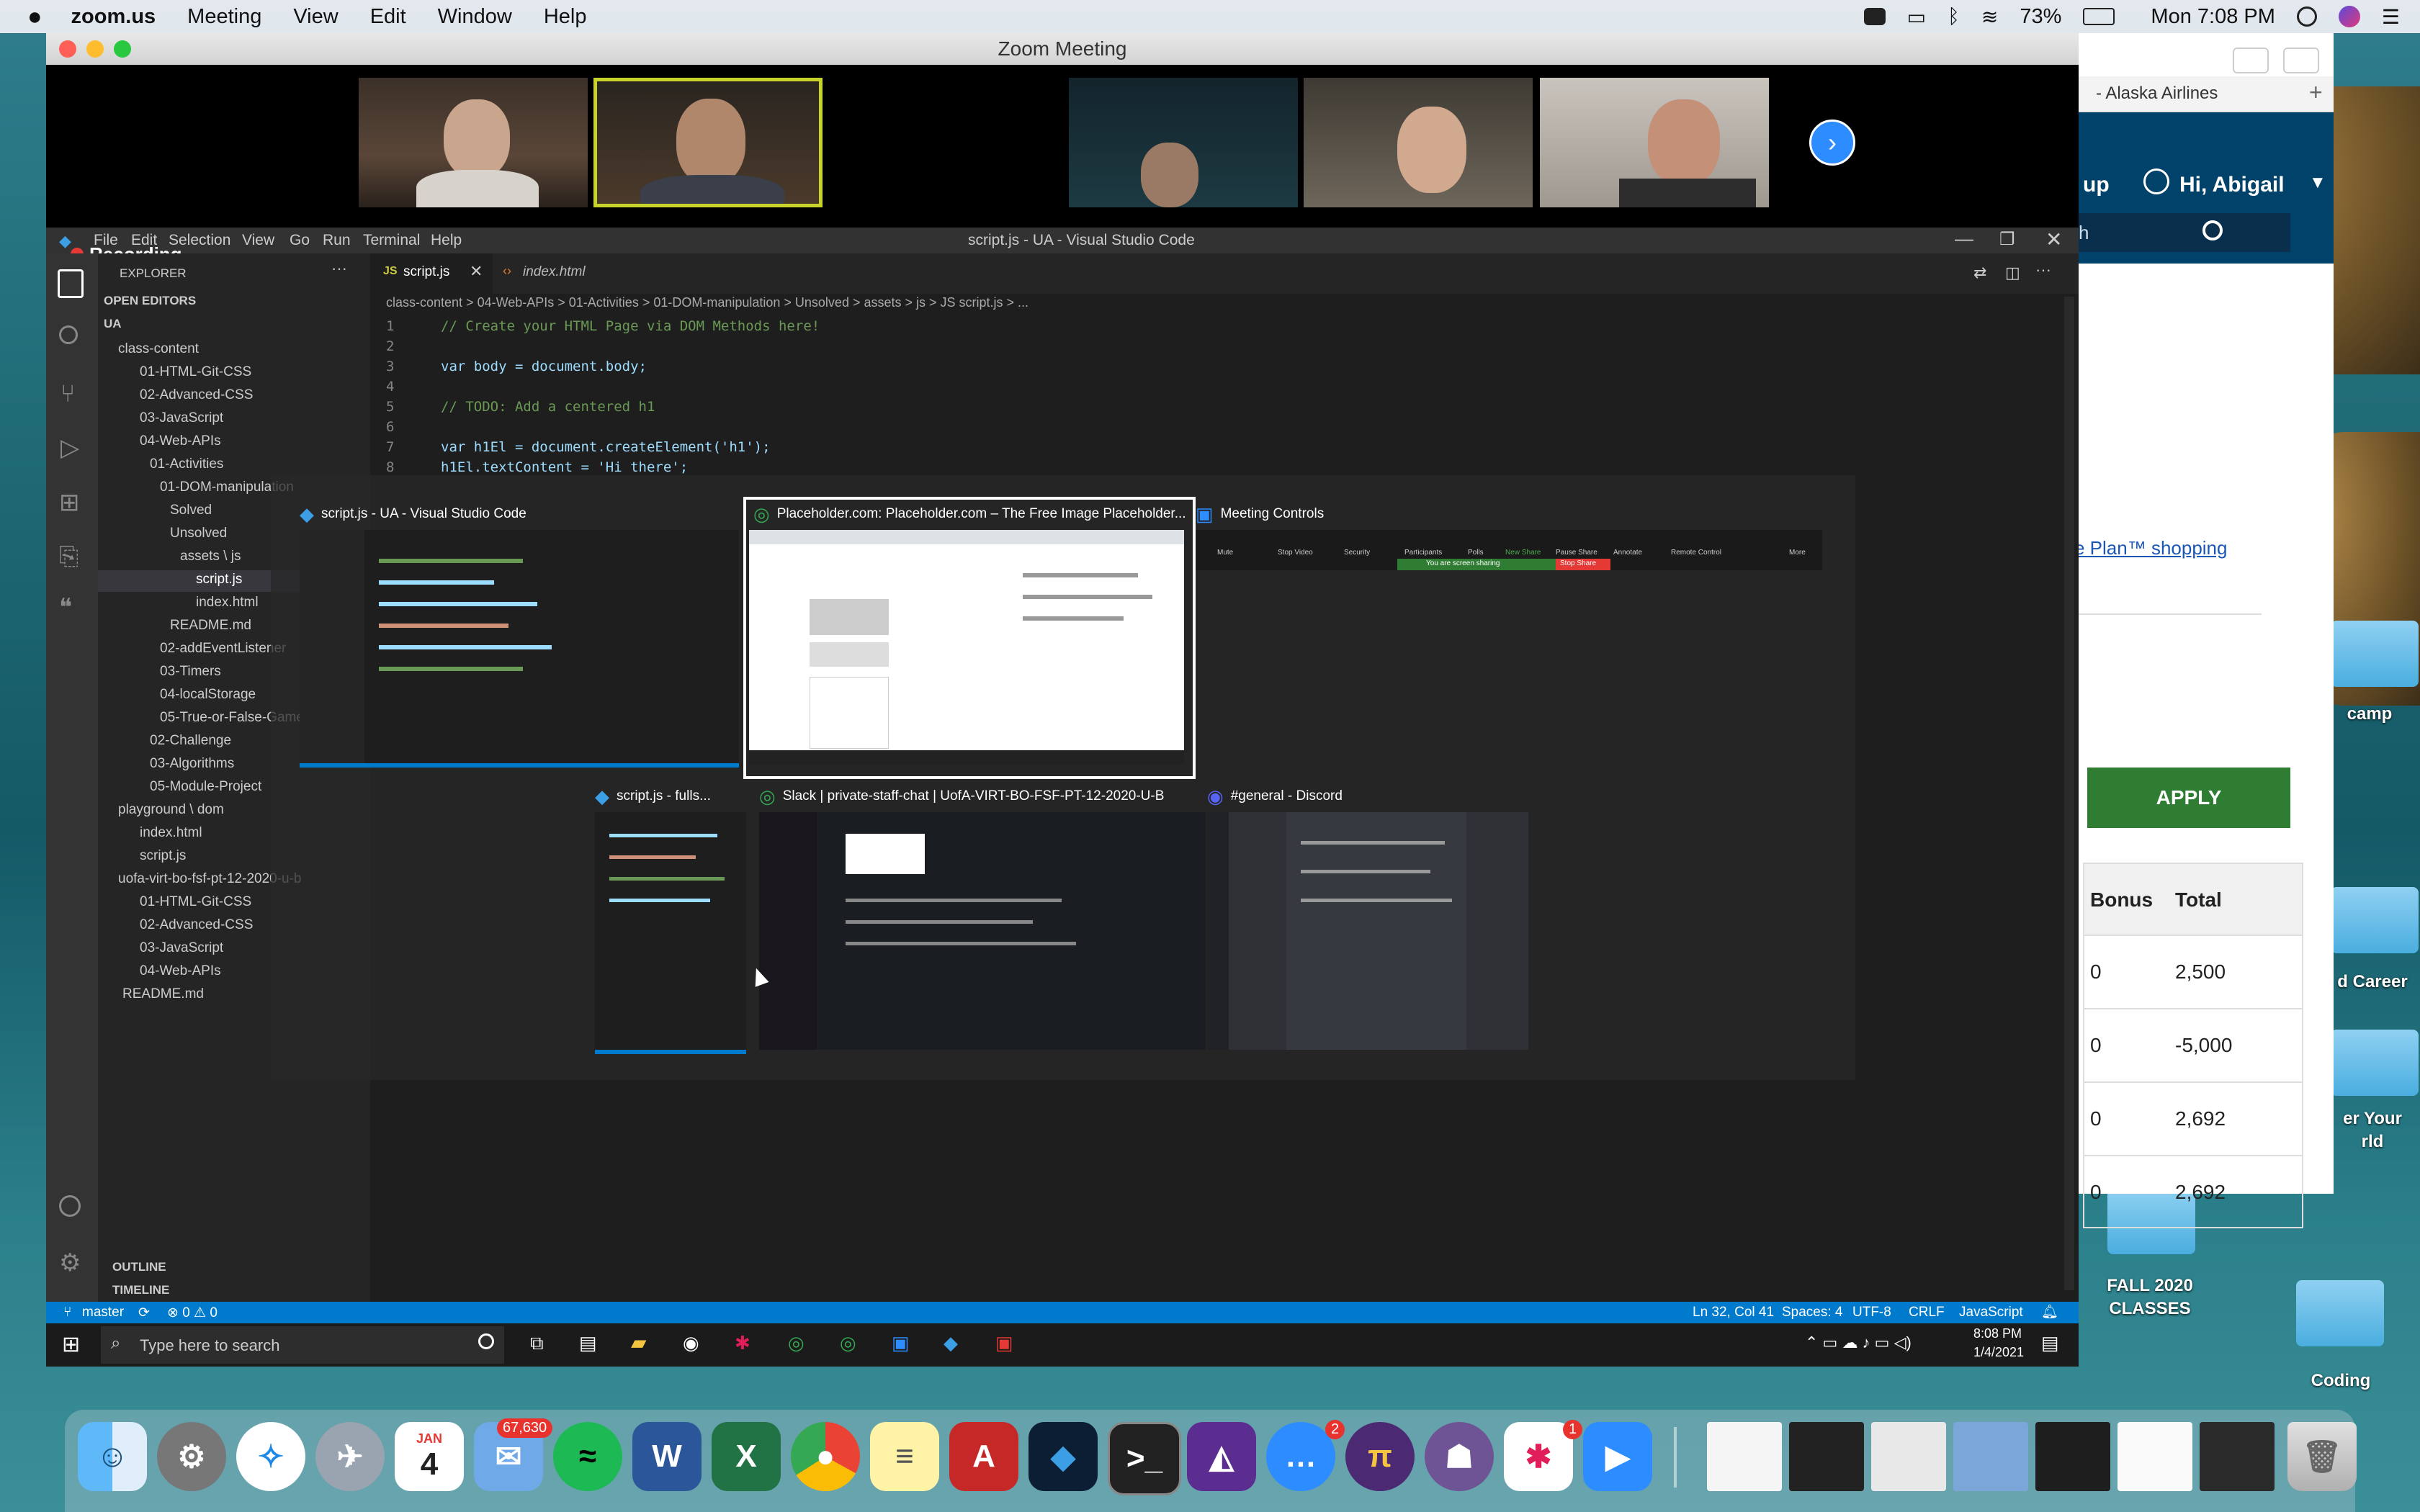  Describe the element at coordinates (477, 271) in the screenshot. I see `close-tab-icon: ✕` at that location.